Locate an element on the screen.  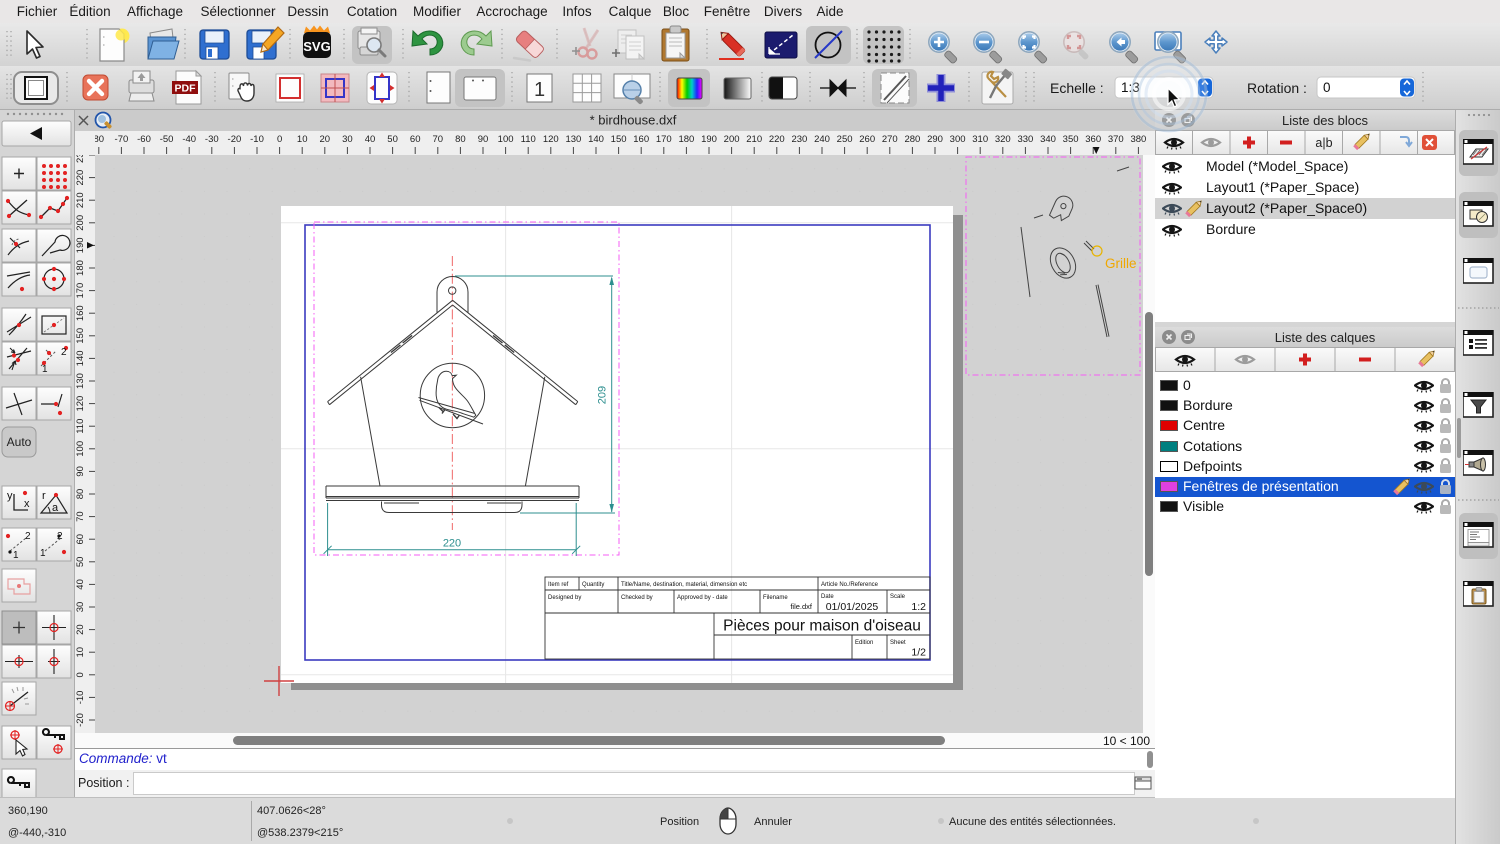
svg-text: Date is located at coordinates (827, 597).